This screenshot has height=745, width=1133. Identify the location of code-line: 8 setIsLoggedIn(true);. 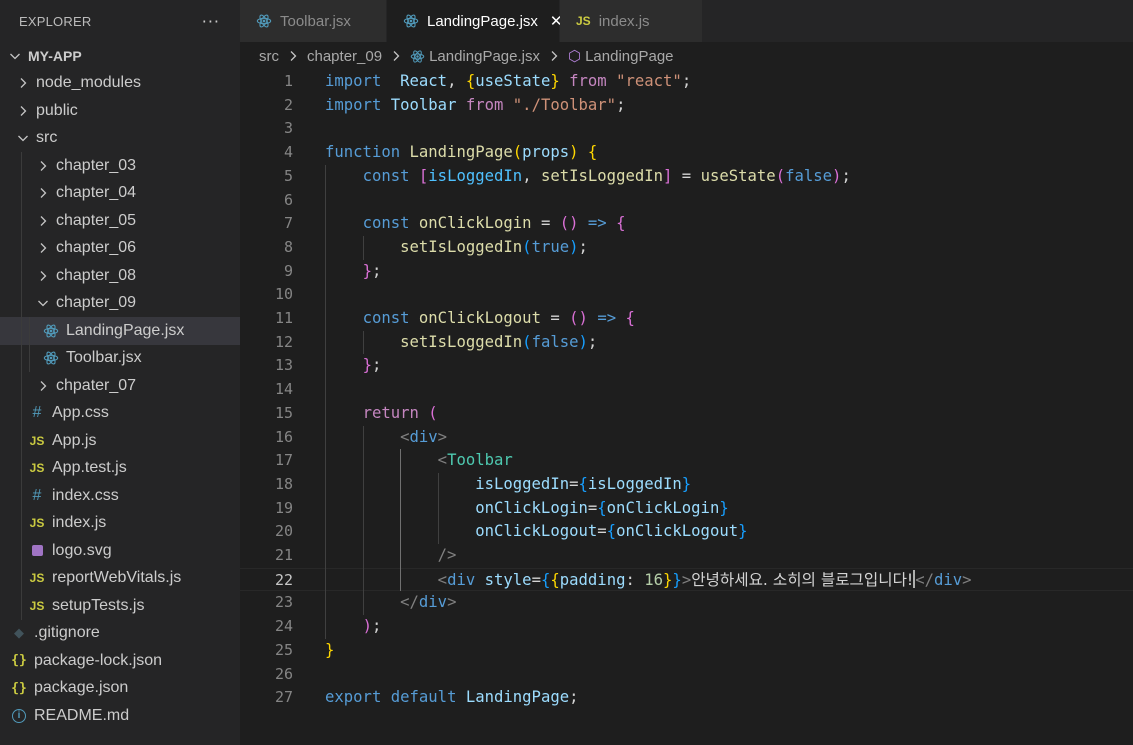
(686, 248).